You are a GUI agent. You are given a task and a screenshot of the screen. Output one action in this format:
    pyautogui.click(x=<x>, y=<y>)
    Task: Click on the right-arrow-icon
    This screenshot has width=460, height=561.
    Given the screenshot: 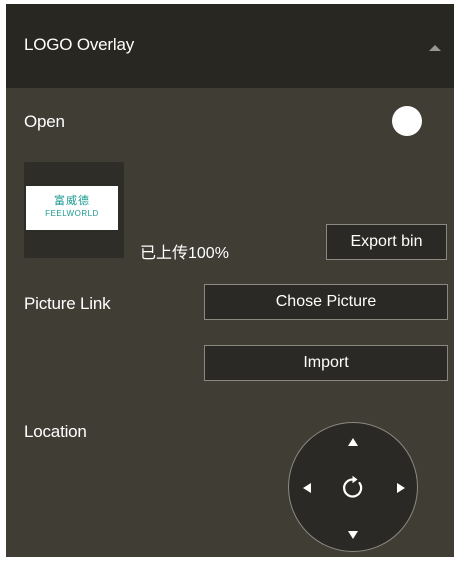 What is the action you would take?
    pyautogui.click(x=401, y=488)
    